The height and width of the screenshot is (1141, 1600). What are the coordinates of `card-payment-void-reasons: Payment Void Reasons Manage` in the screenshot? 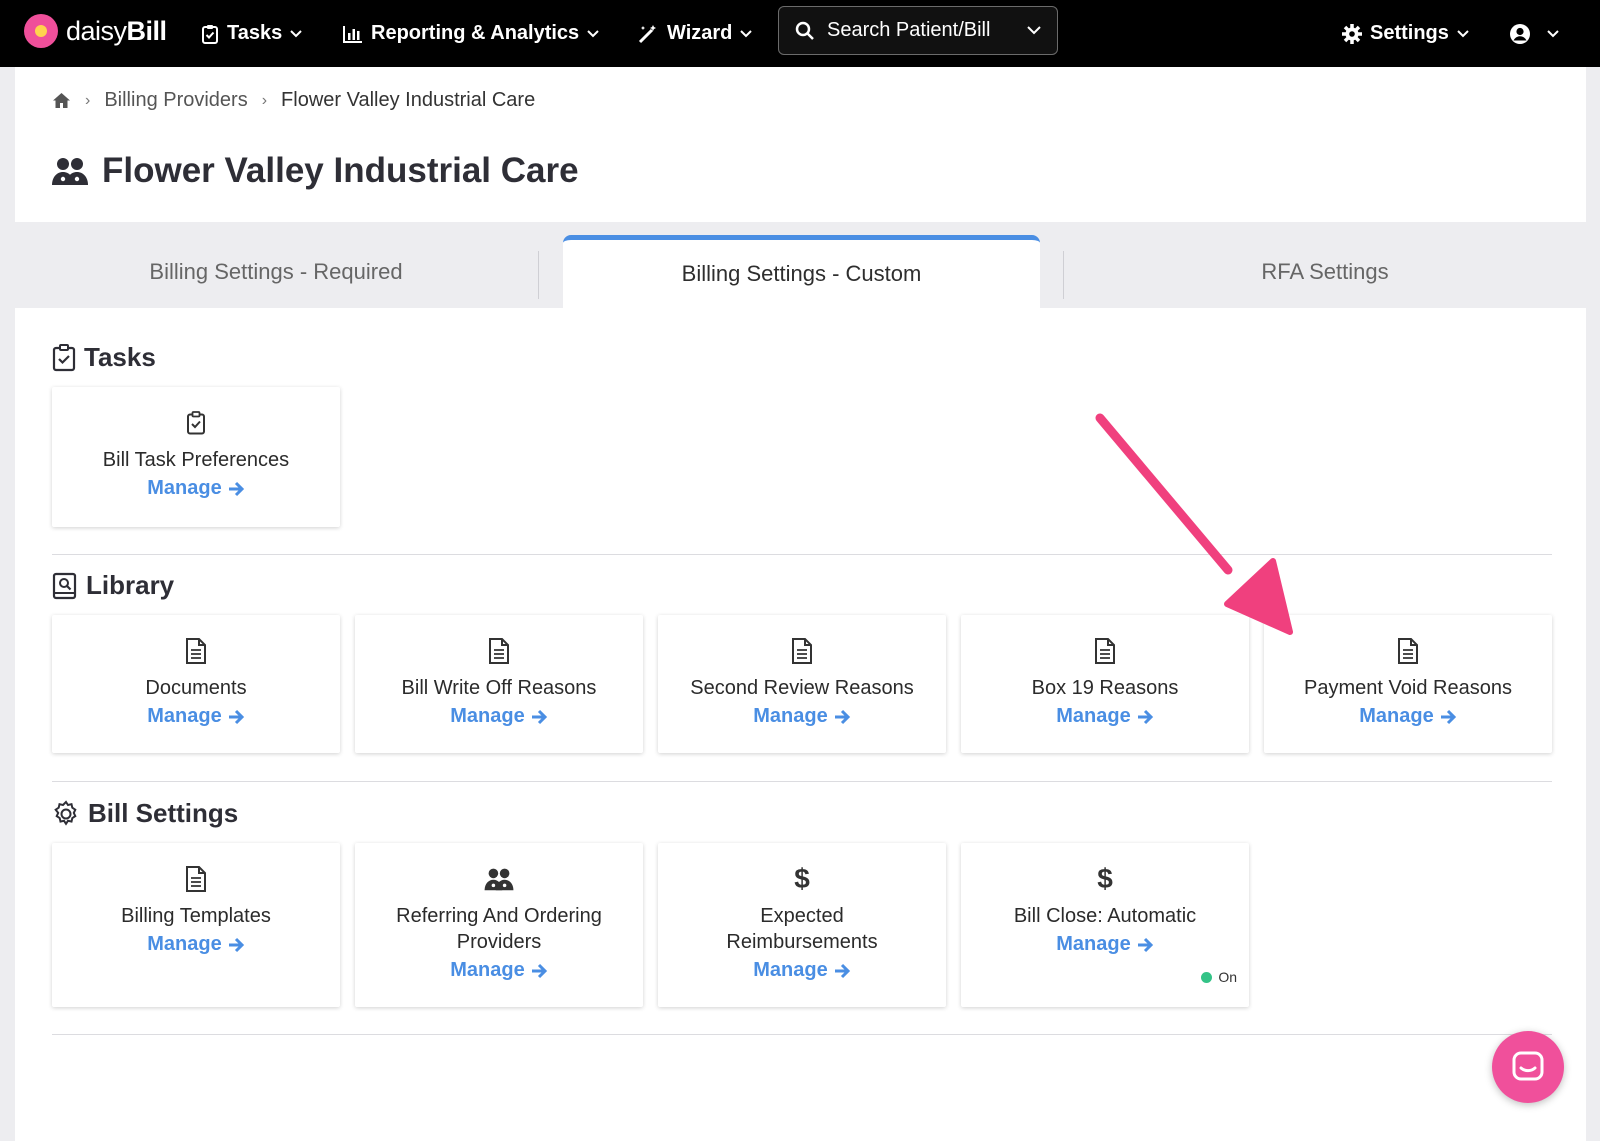 It's located at (1408, 684).